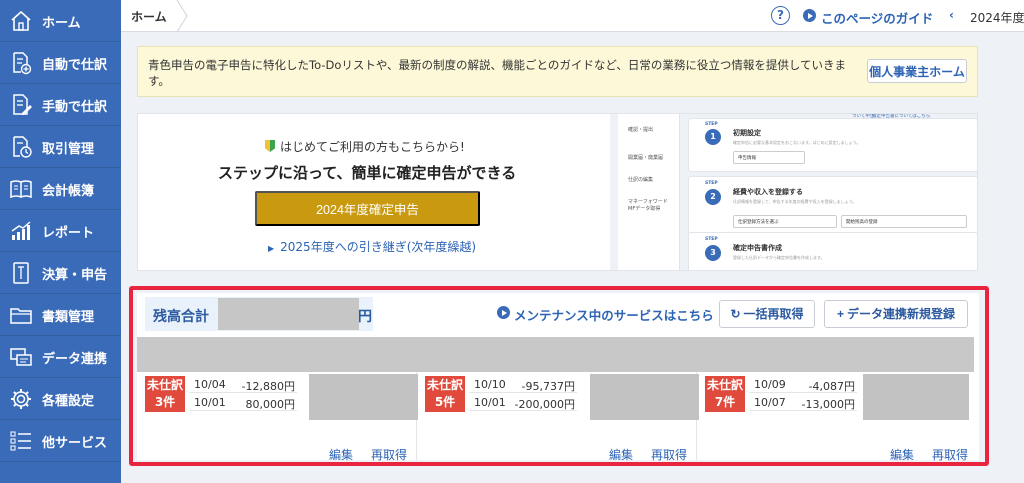  I want to click on maintenance-services-link: メンテナンス中のサービスはこちら, so click(614, 314).